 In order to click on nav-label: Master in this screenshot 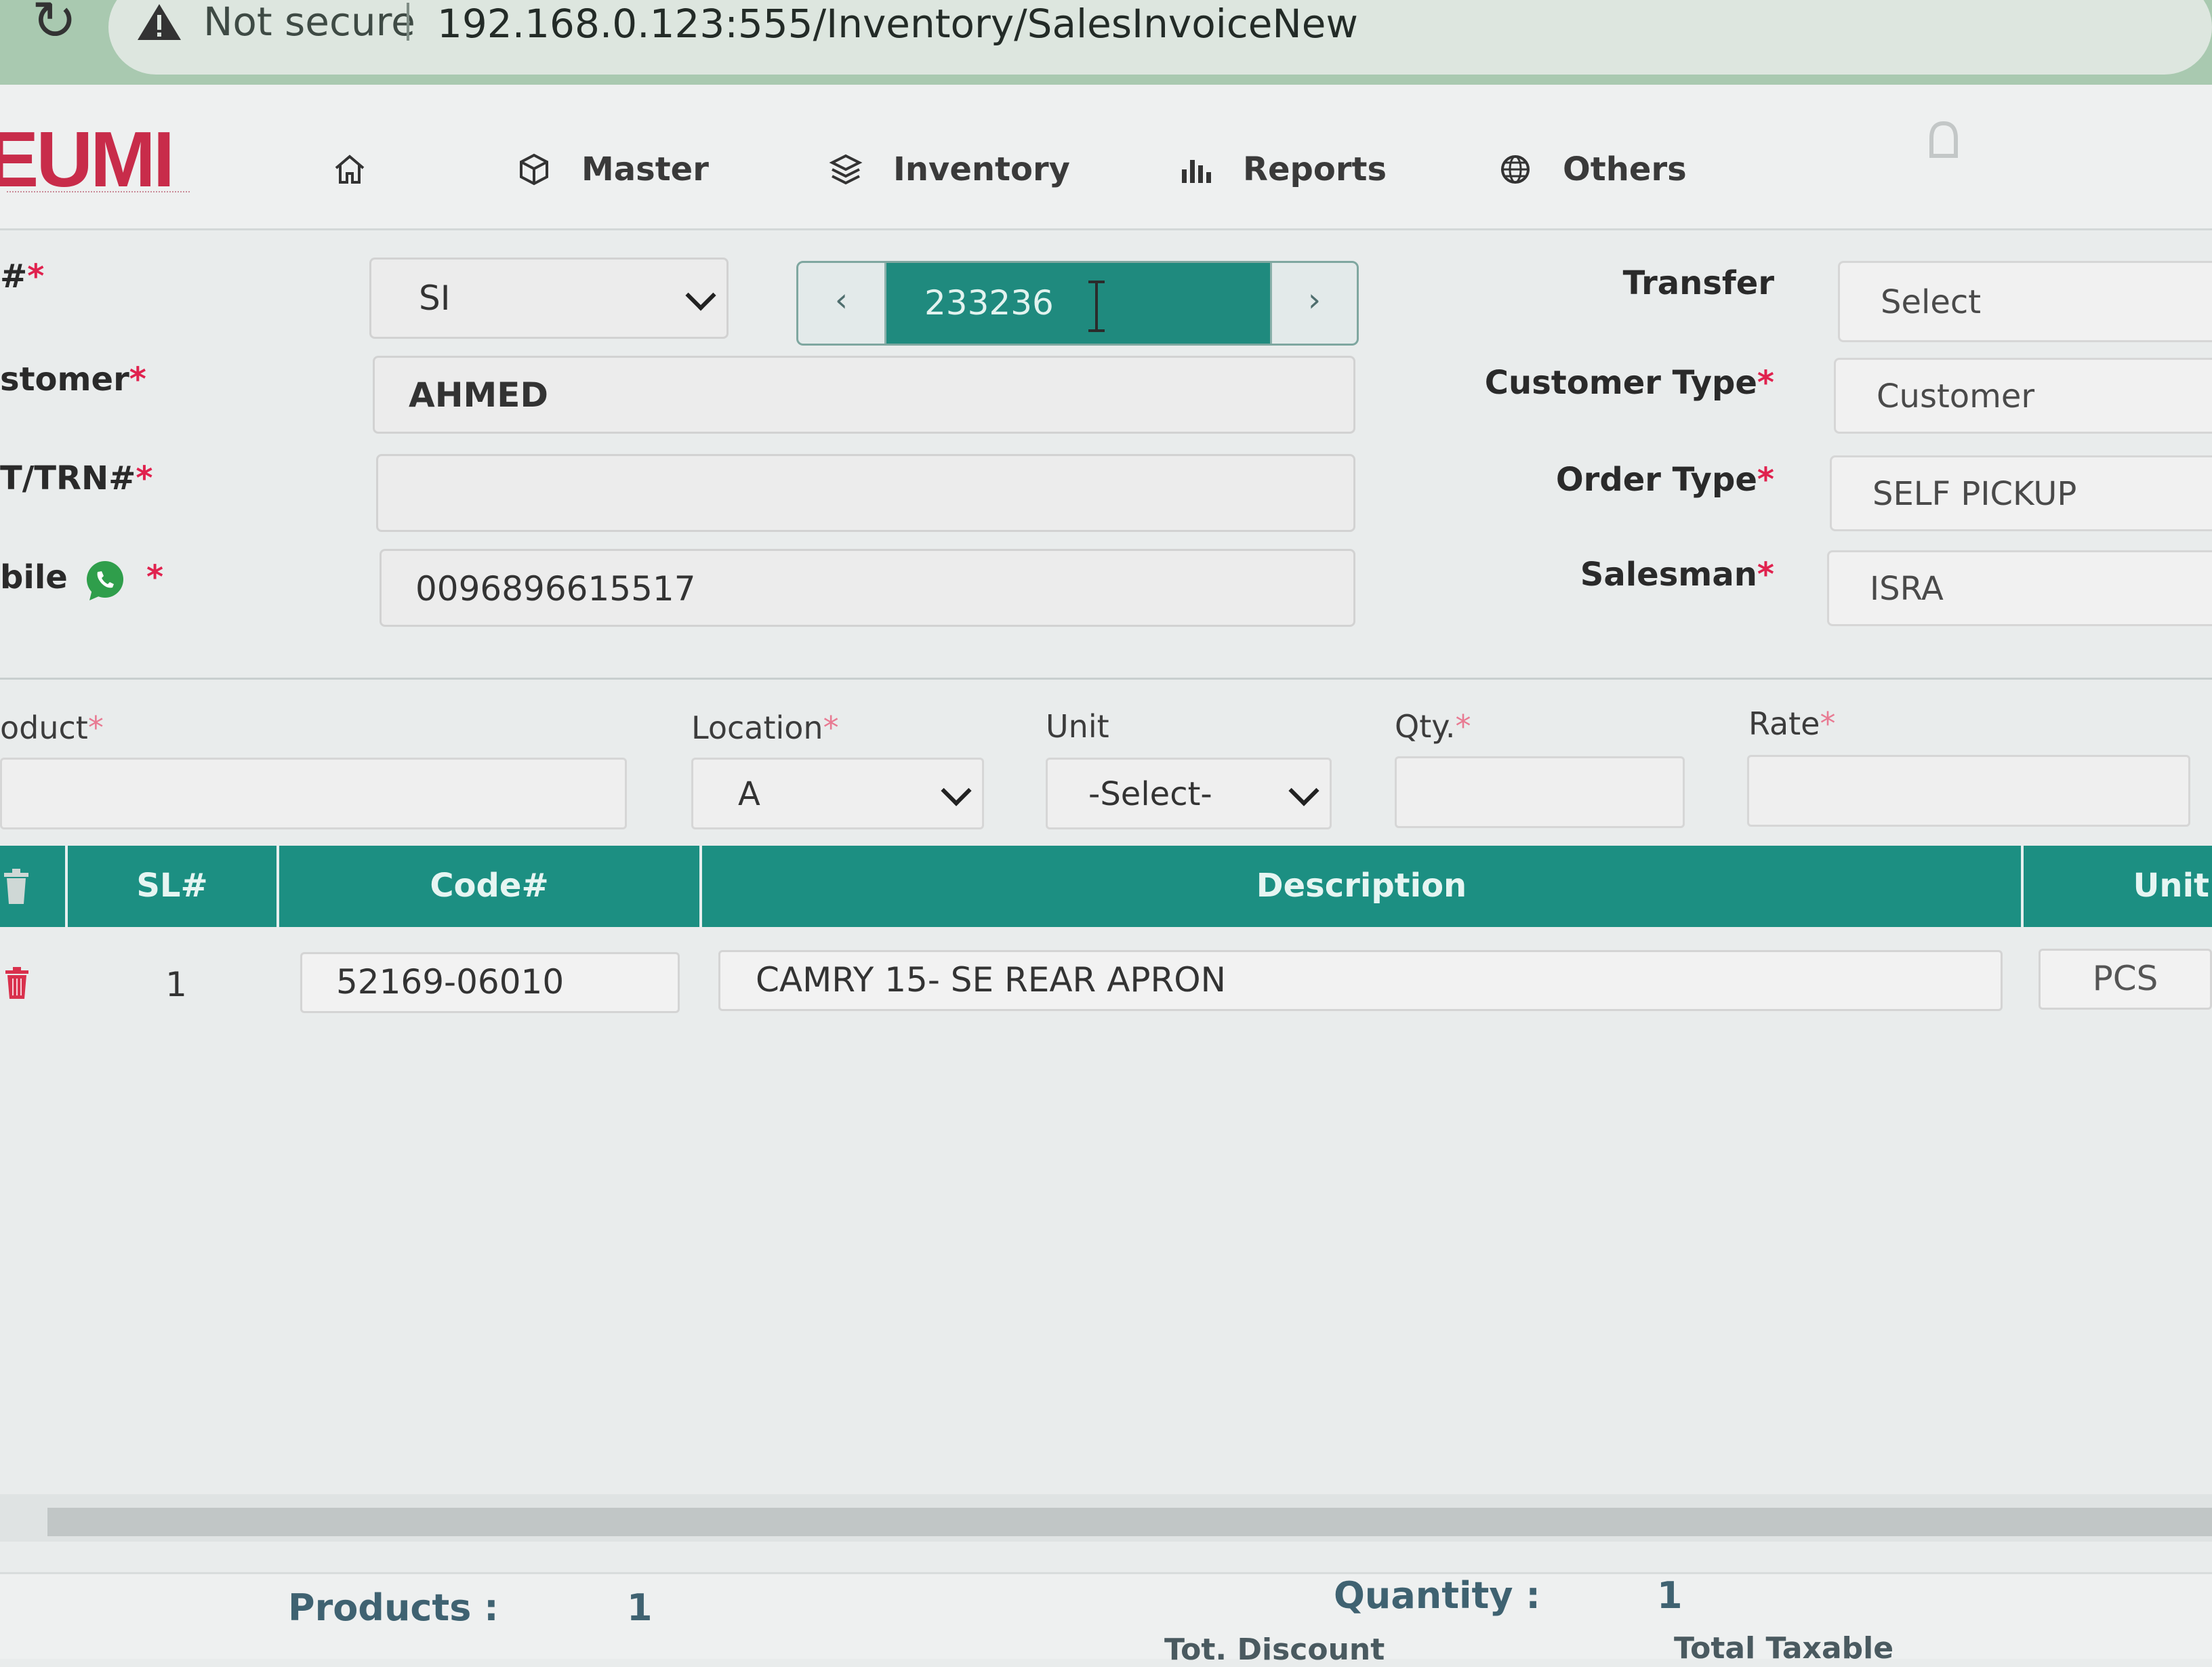, I will do `click(645, 169)`.